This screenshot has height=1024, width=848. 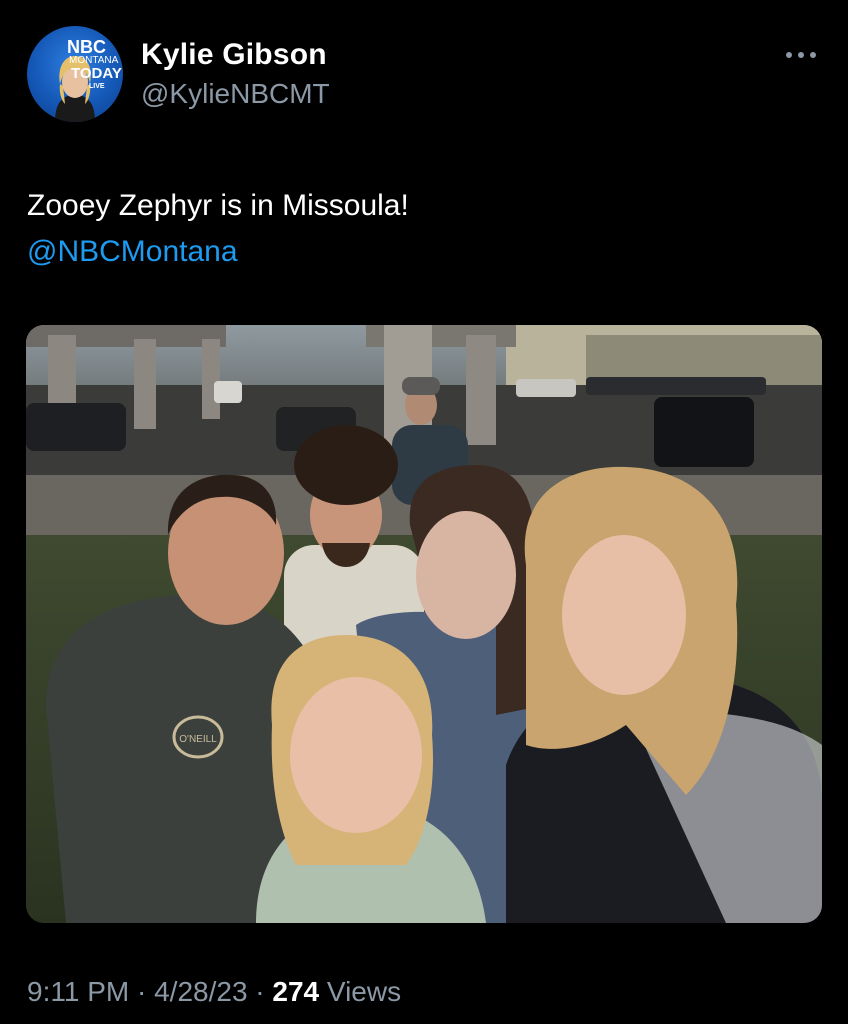 I want to click on views-count: 274, so click(x=296, y=991).